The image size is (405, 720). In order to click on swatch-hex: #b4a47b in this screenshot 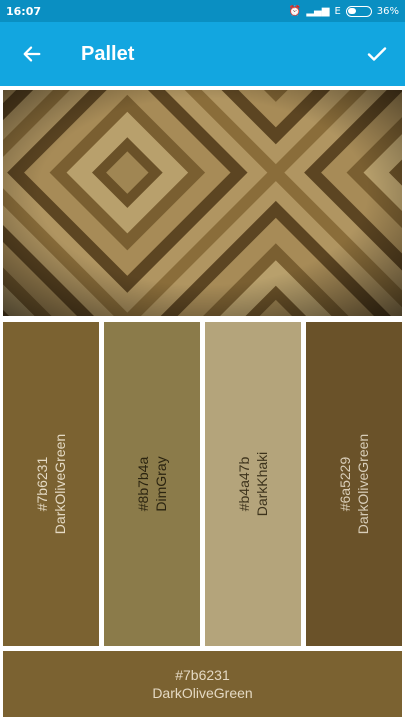, I will do `click(244, 484)`.